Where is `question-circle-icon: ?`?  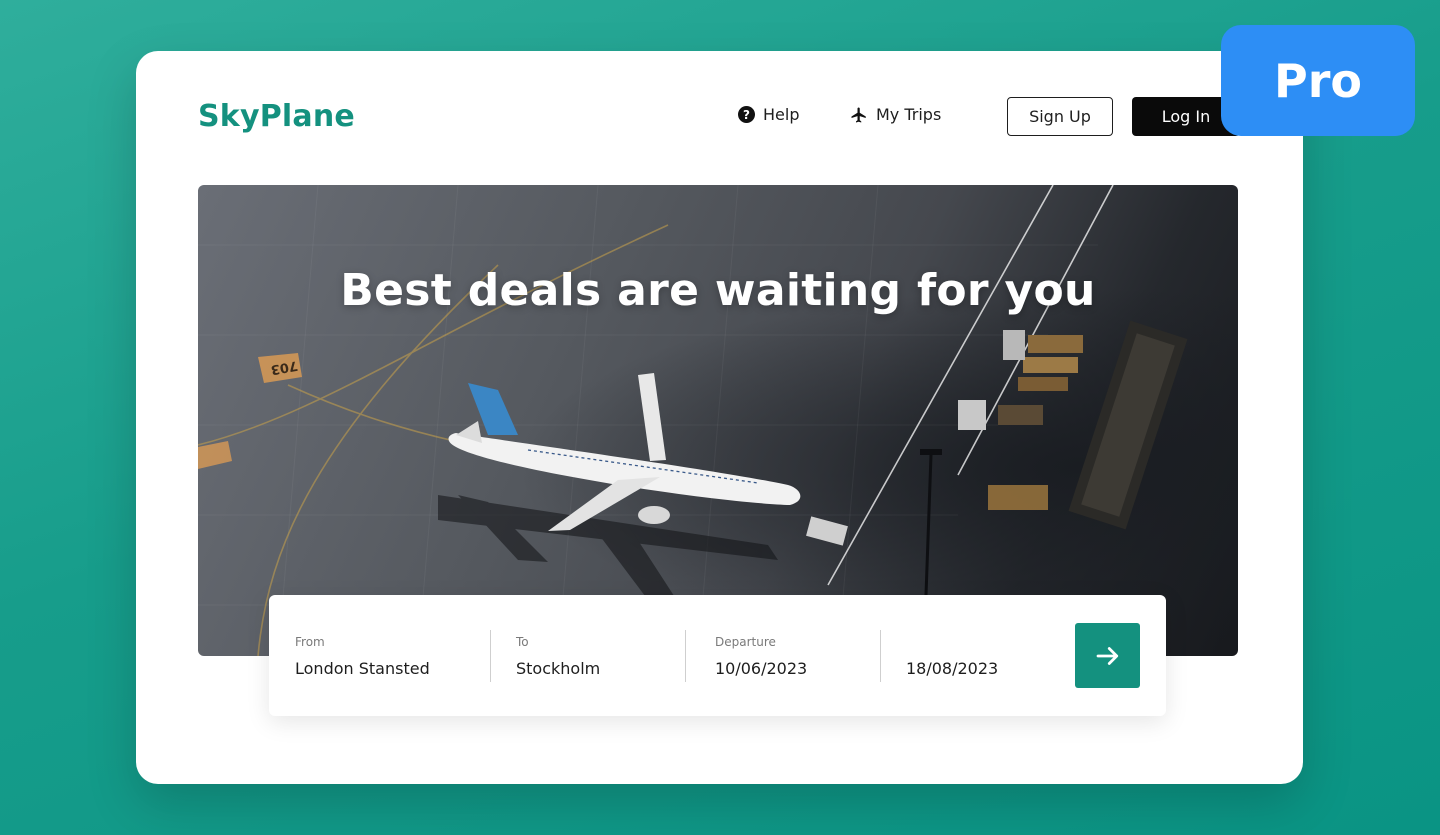
question-circle-icon: ? is located at coordinates (746, 114).